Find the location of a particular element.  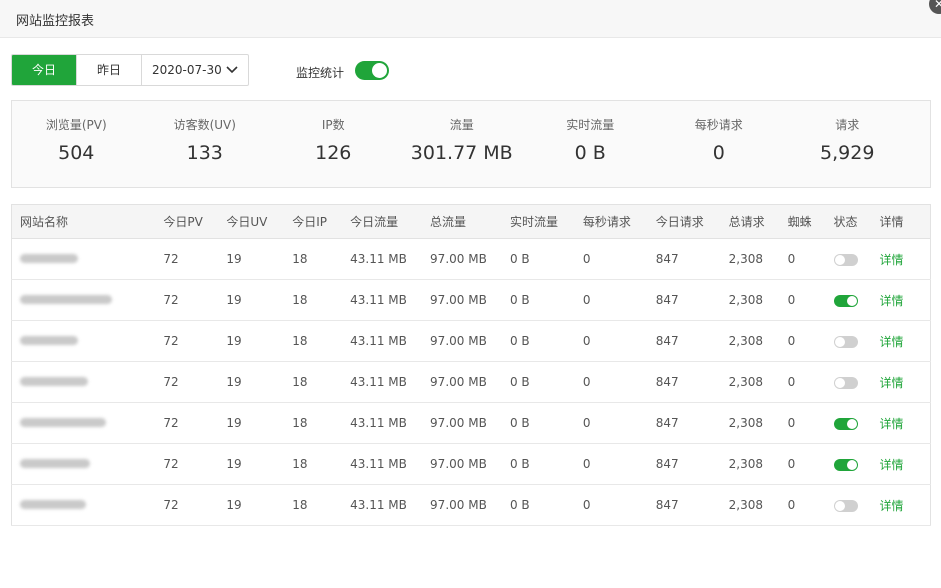

stat-label: IP数 is located at coordinates (333, 125).